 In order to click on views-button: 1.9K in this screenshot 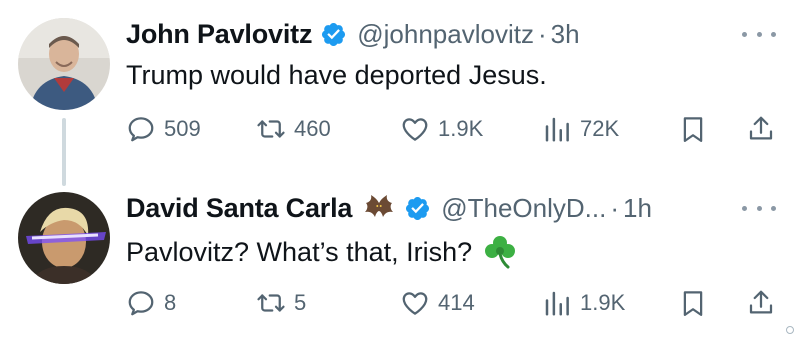, I will do `click(583, 303)`.